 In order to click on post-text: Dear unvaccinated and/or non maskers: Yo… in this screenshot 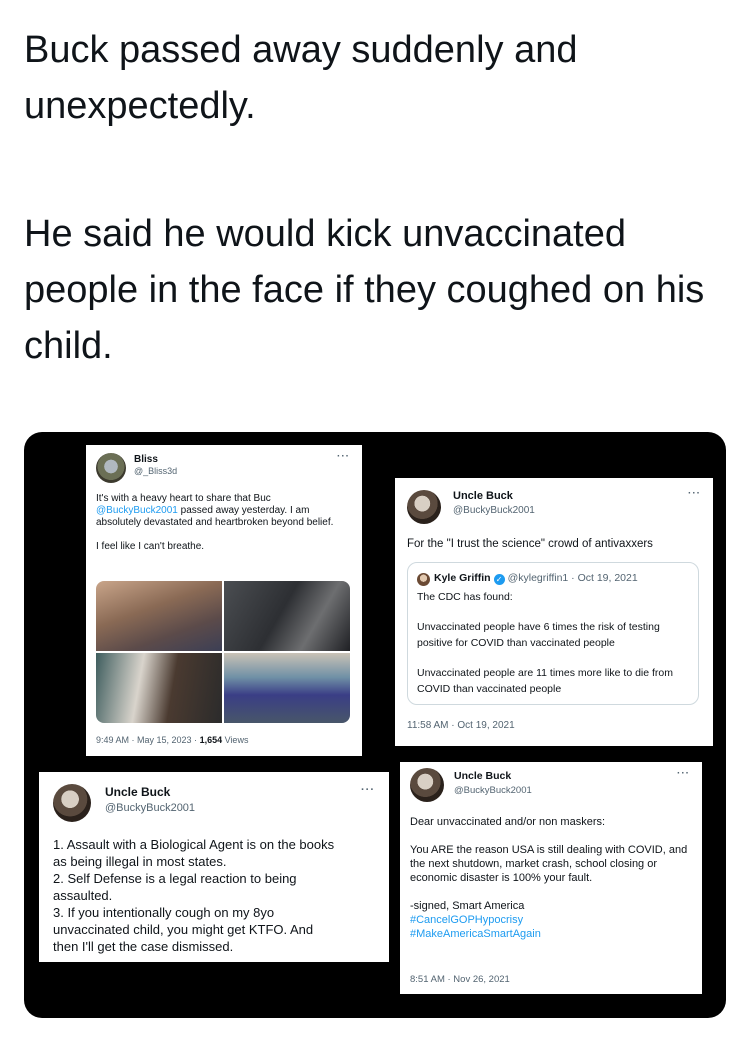, I will do `click(552, 878)`.